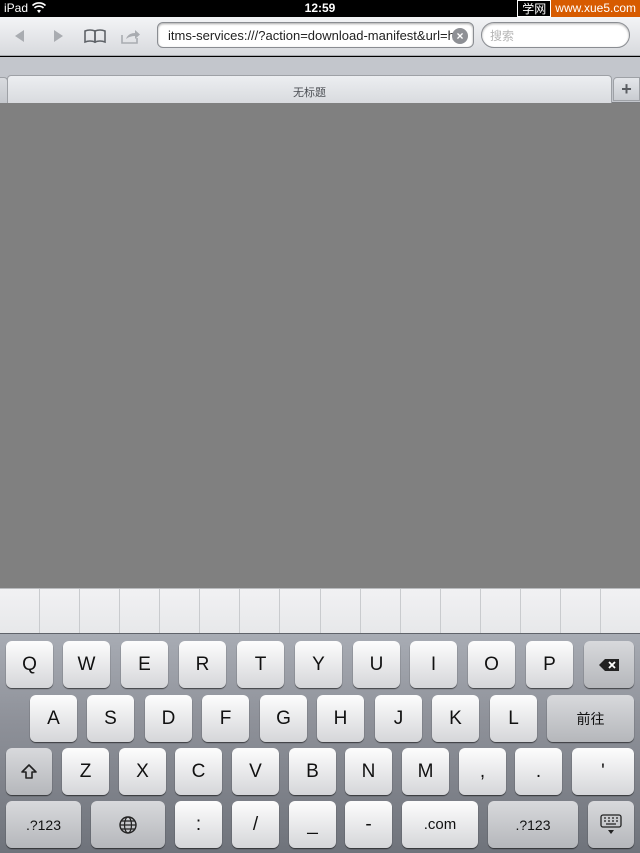  I want to click on bookmarks-button, so click(95, 36).